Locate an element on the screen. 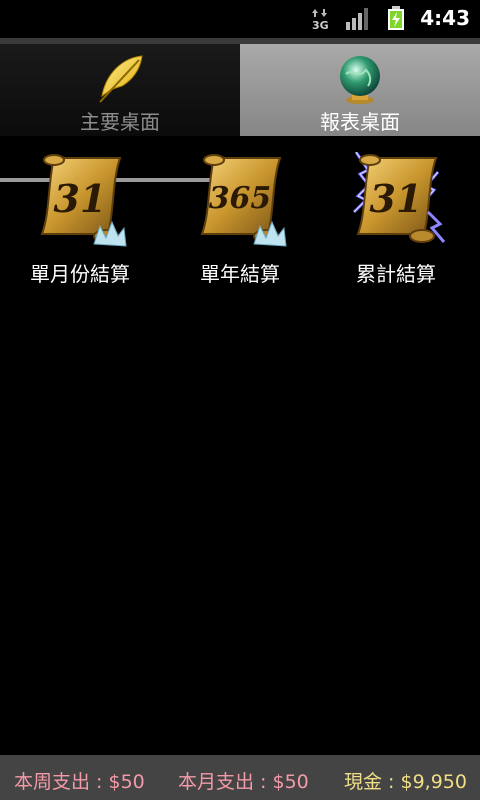 The height and width of the screenshot is (800, 480). weekly-spend-text: 本周支出 : $50 is located at coordinates (79, 782).